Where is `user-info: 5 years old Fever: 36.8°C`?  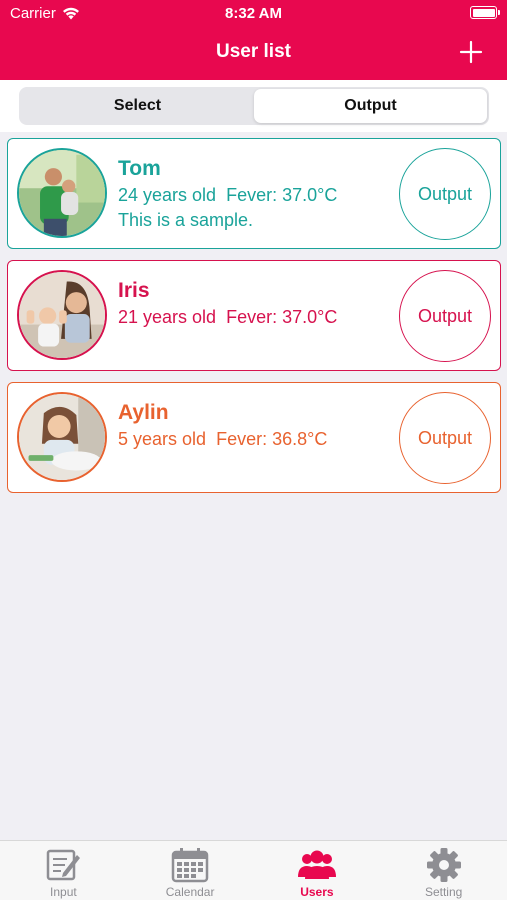
user-info: 5 years old Fever: 36.8°C is located at coordinates (222, 439).